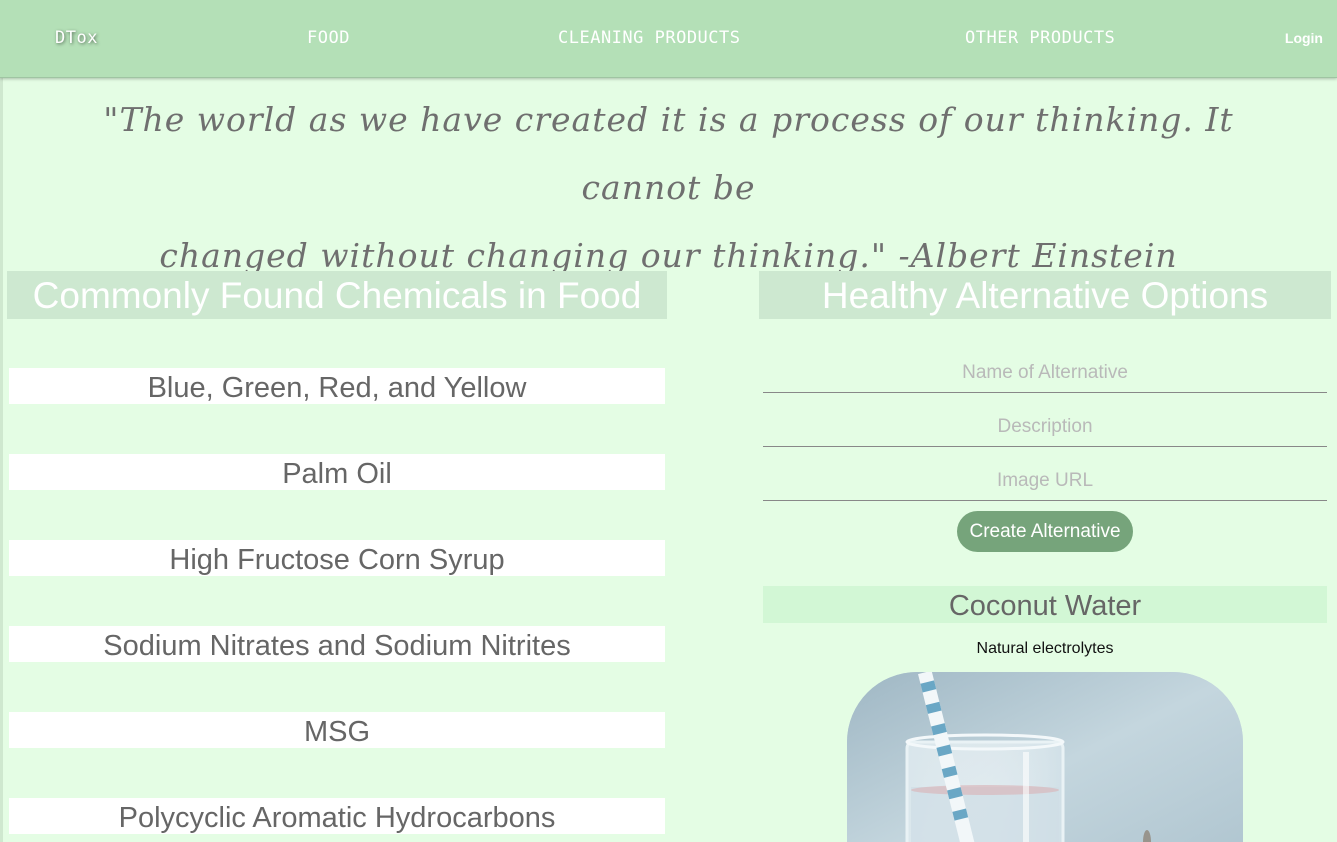 The image size is (1337, 842). Describe the element at coordinates (76, 38) in the screenshot. I see `brand-logo: DTox` at that location.